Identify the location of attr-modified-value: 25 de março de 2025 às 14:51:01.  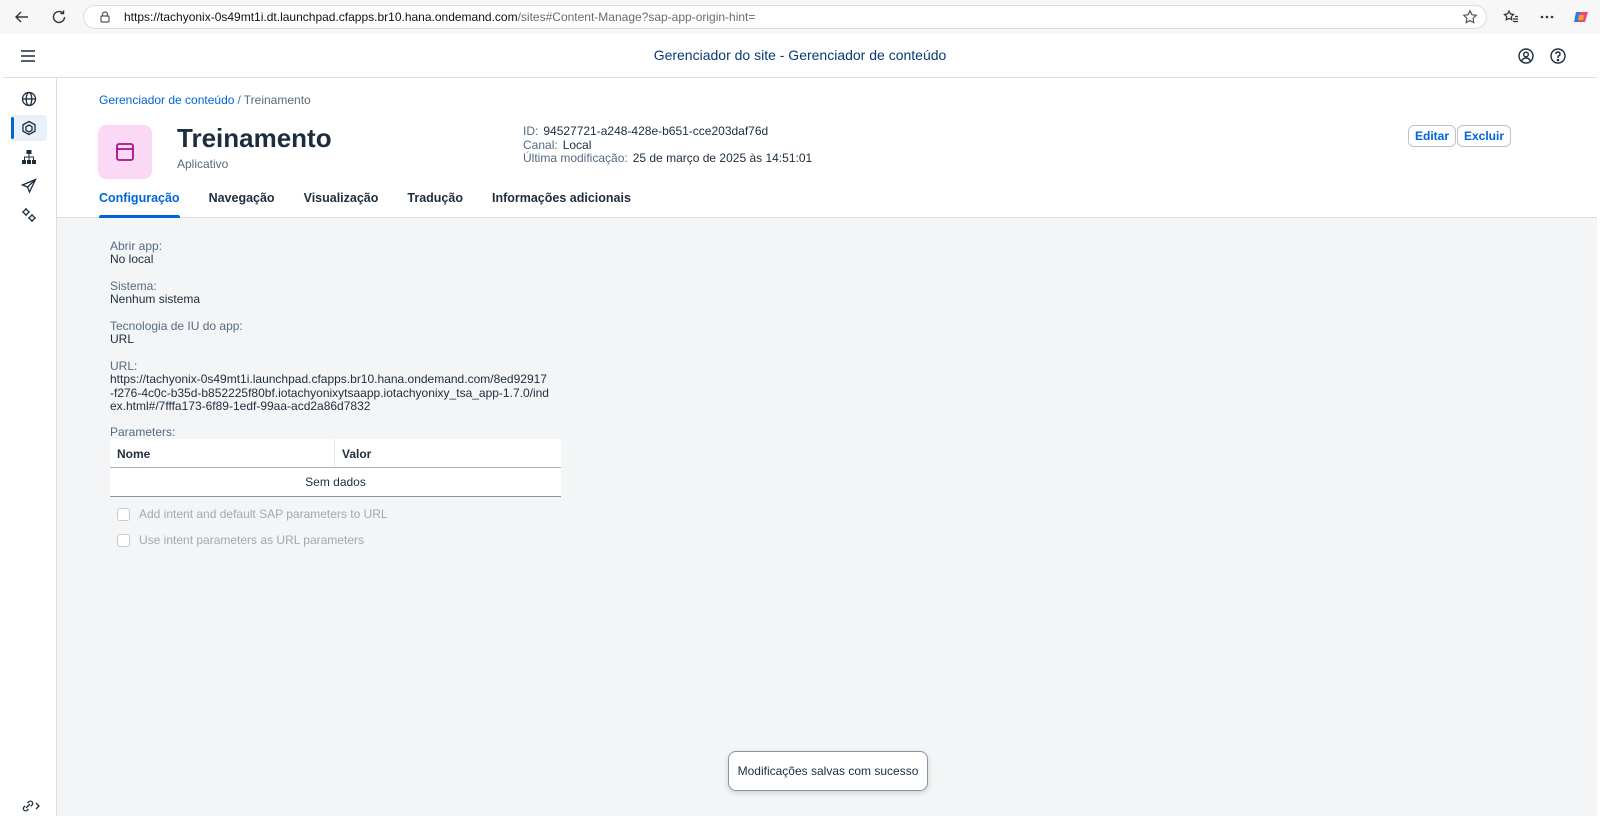
(722, 158).